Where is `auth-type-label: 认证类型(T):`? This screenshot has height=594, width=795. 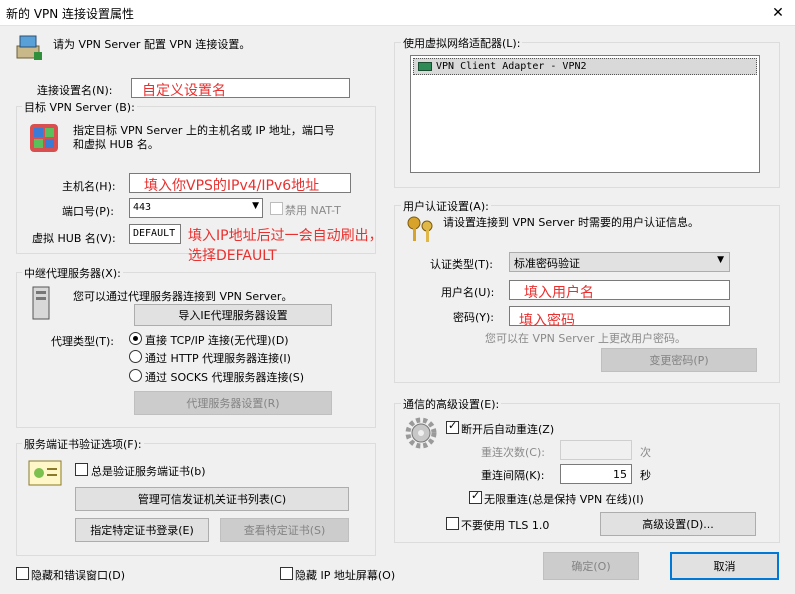
auth-type-label: 认证类型(T): is located at coordinates (462, 264).